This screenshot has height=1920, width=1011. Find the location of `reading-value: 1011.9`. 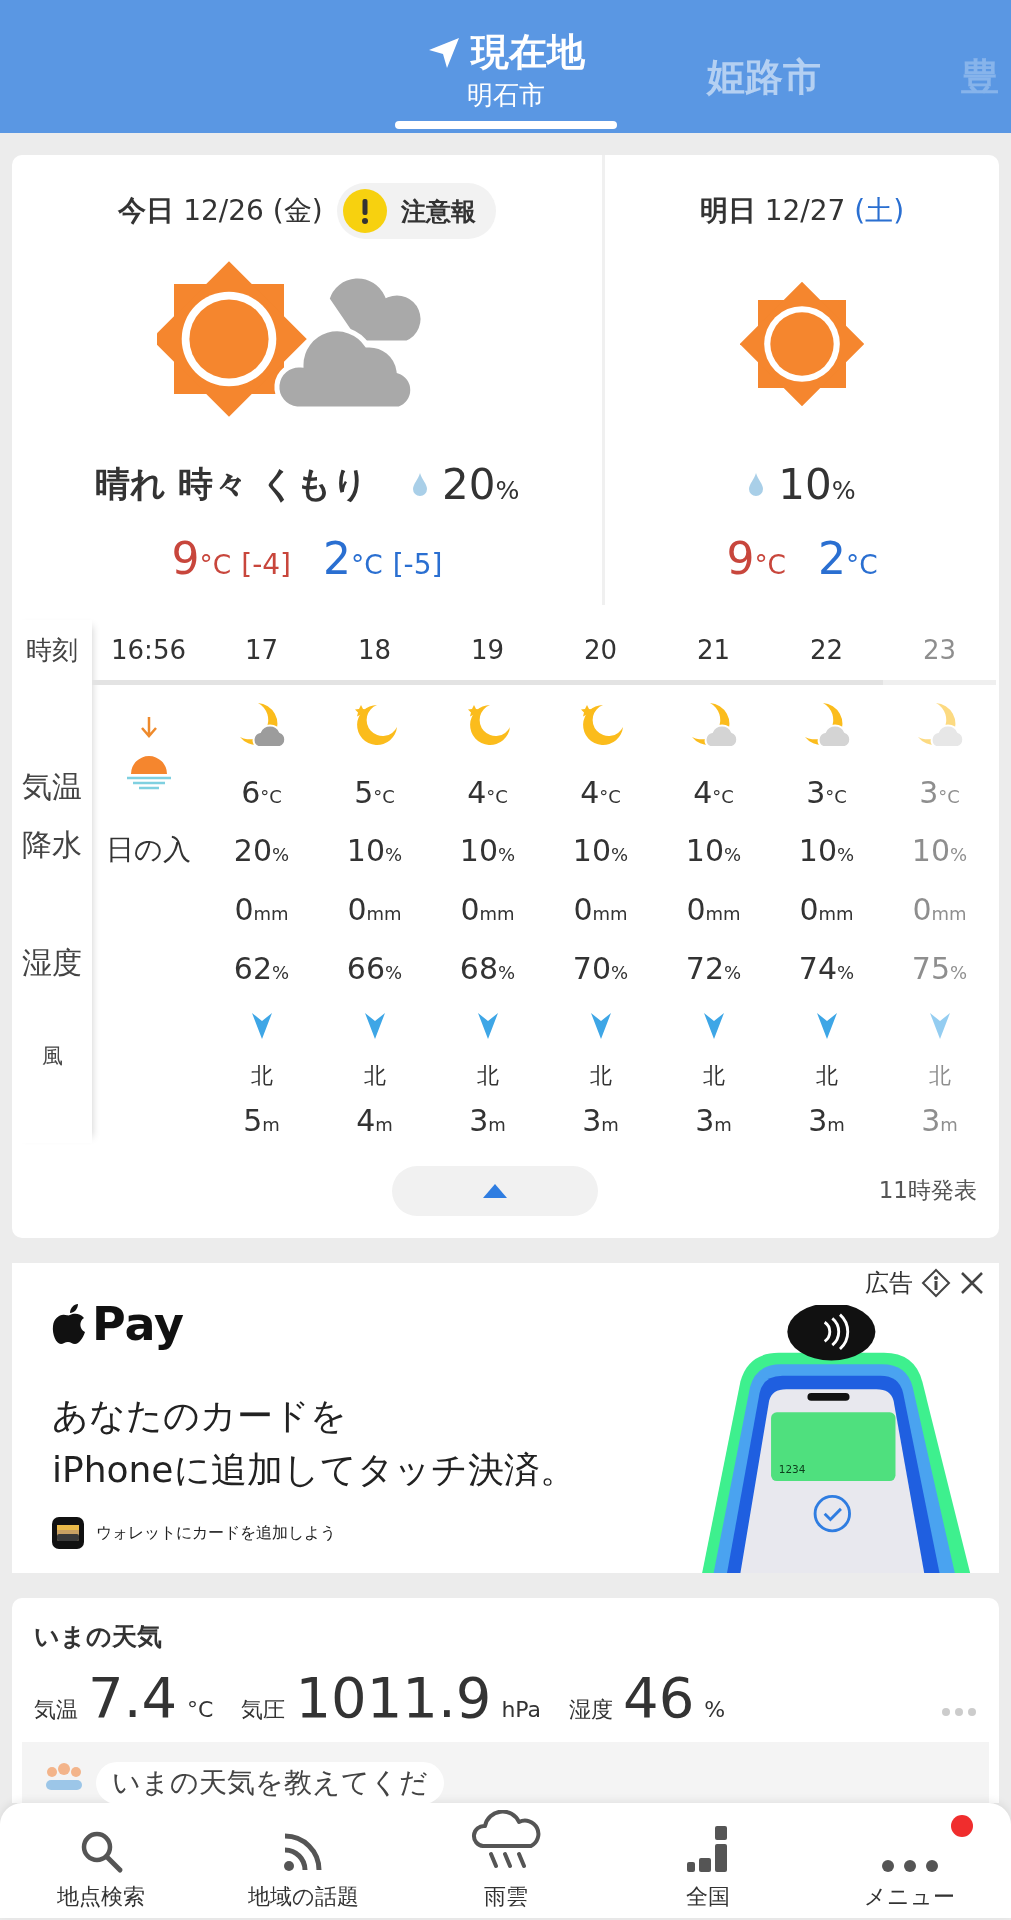

reading-value: 1011.9 is located at coordinates (393, 1697).